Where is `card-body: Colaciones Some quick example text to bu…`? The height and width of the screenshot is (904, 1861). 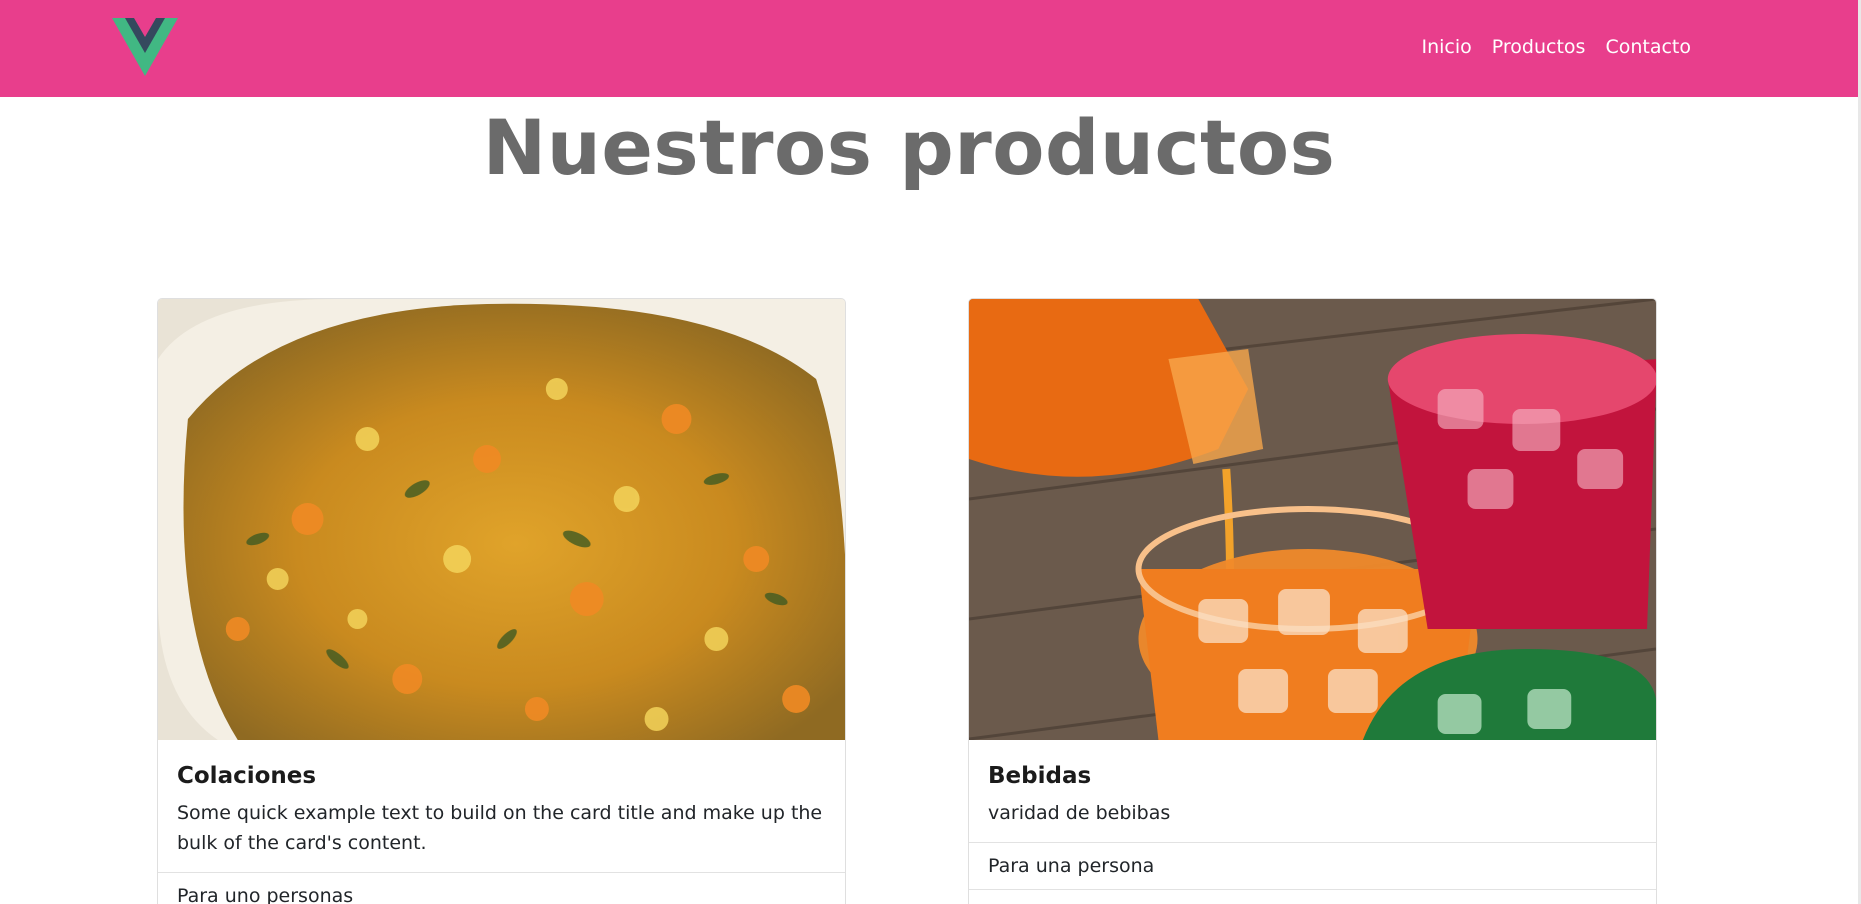
card-body: Colaciones Some quick example text to bu… is located at coordinates (501, 806).